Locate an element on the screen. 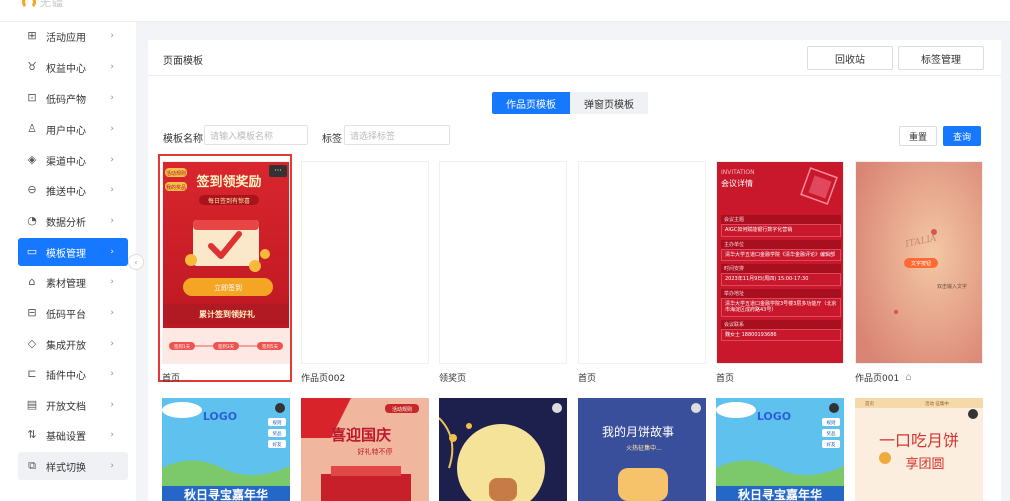 The width and height of the screenshot is (1010, 501). sidebar-item-material: ⌂ 素材管理 › is located at coordinates (73, 282).